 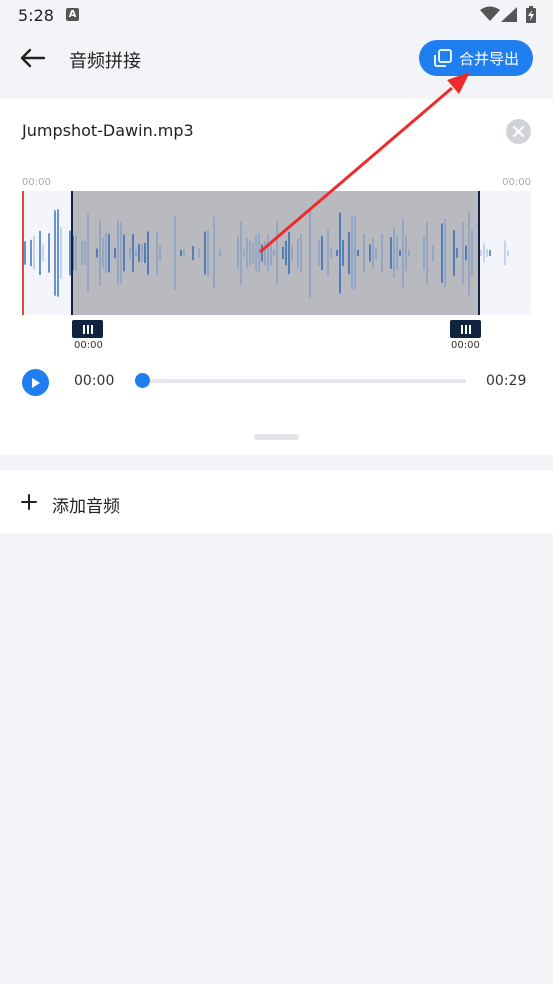 I want to click on trim-start-edge, so click(x=72, y=253).